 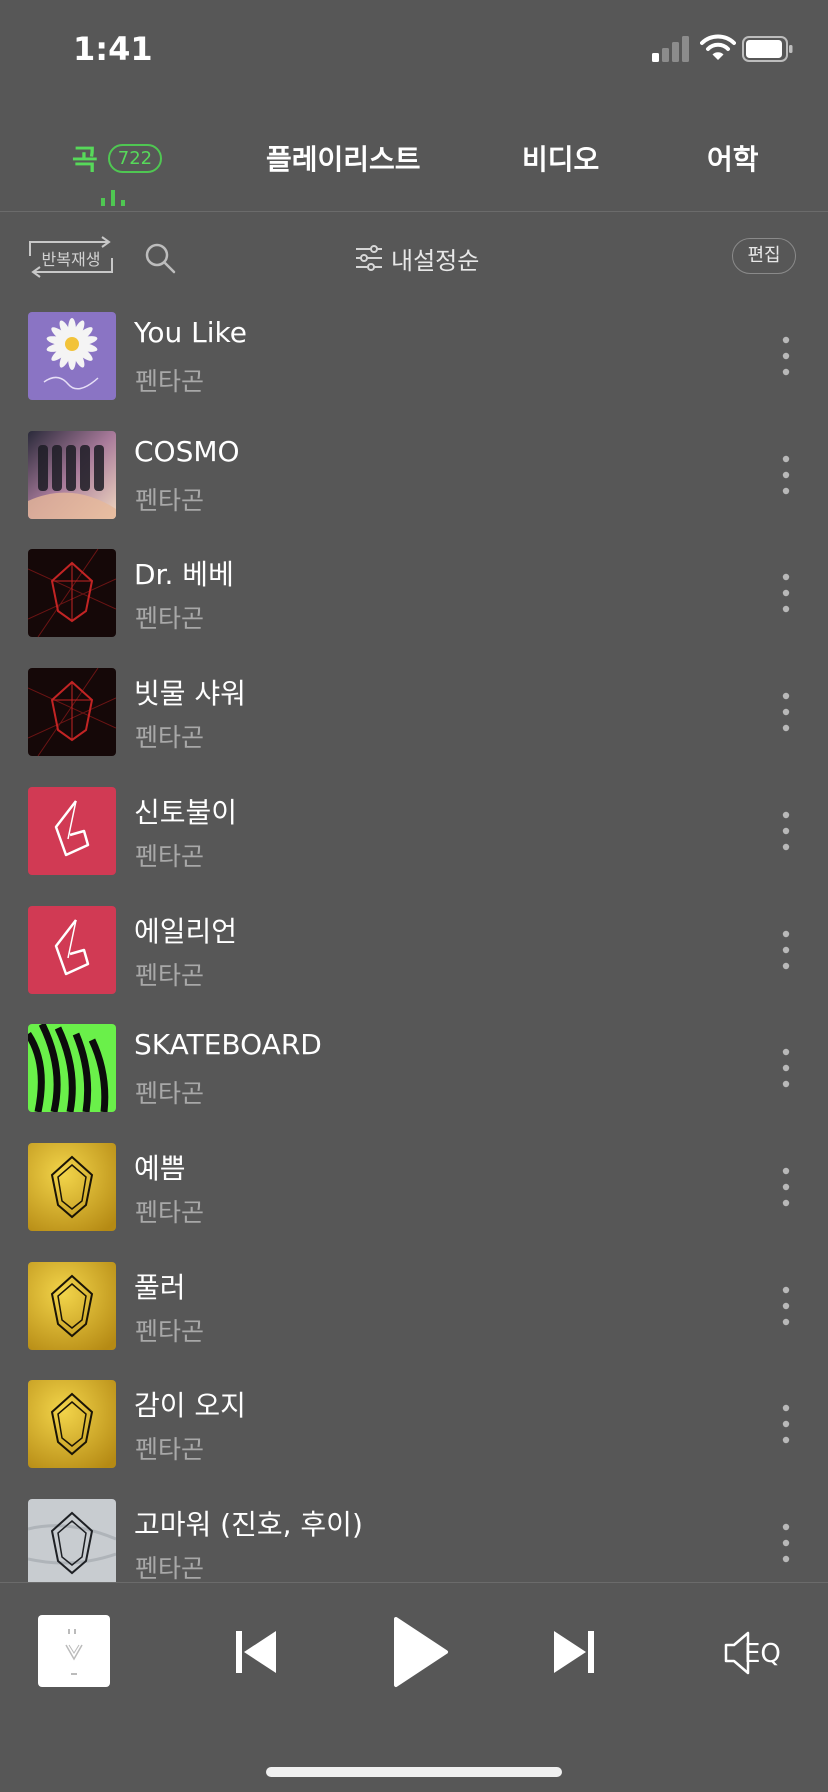 I want to click on song-title: 감이 오지, so click(x=190, y=1405).